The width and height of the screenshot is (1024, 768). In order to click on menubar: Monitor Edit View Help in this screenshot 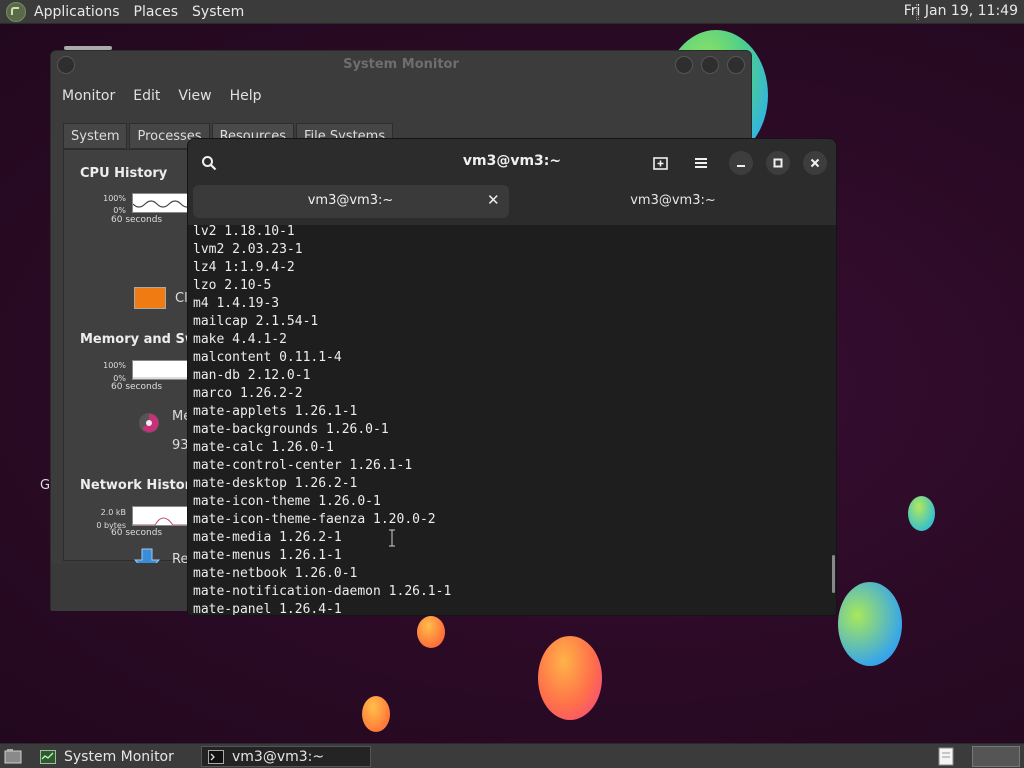, I will do `click(401, 96)`.